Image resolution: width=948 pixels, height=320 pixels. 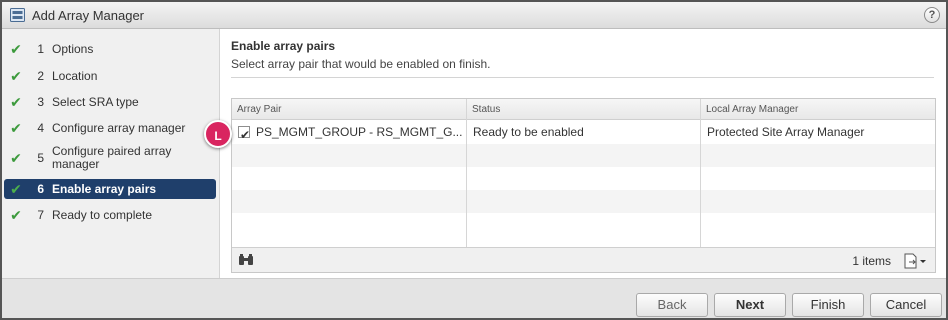 What do you see at coordinates (110, 76) in the screenshot?
I see `step-location: ✔ 2 Location` at bounding box center [110, 76].